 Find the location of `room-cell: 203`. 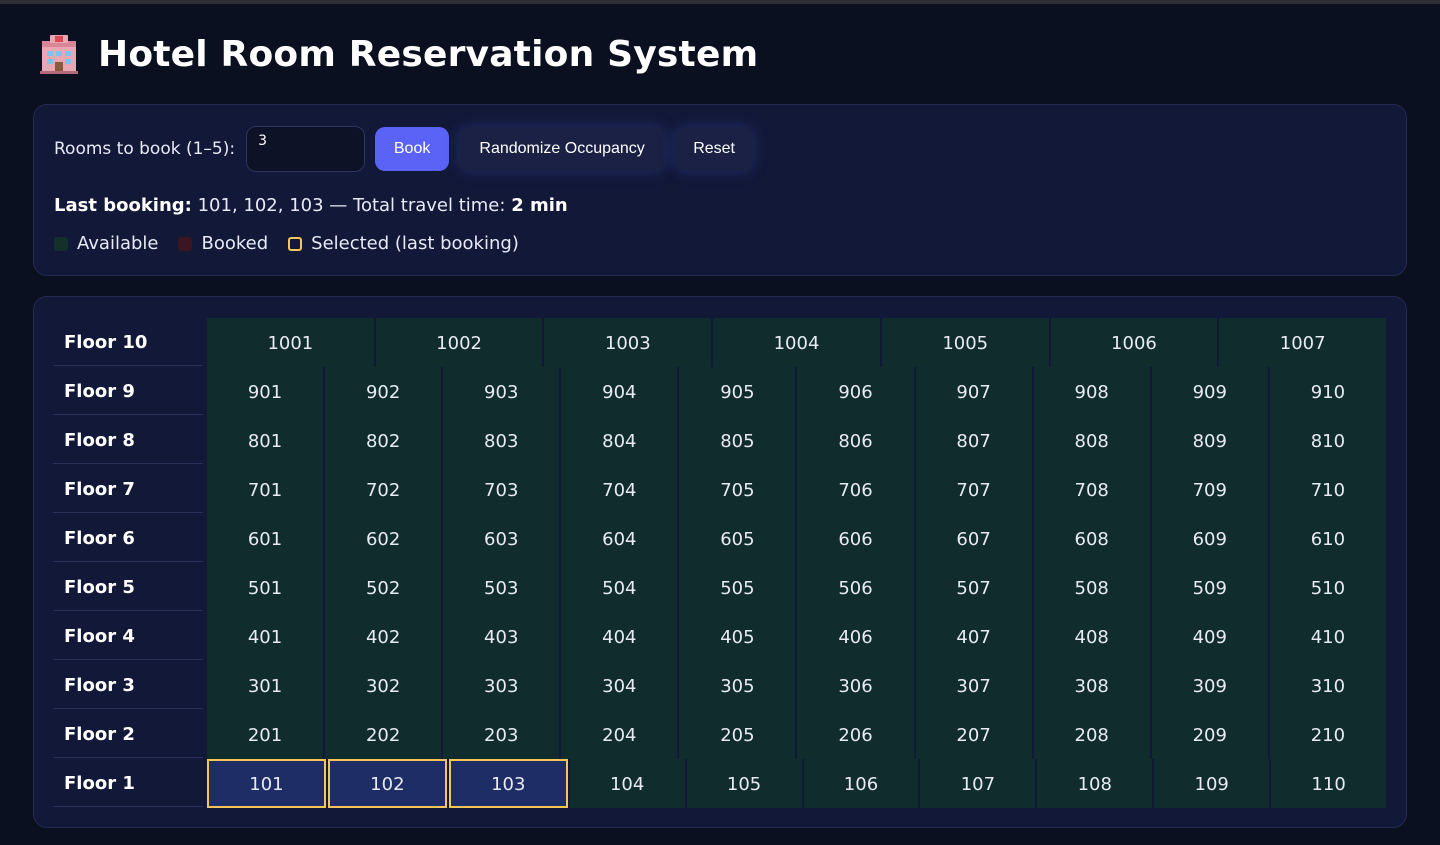

room-cell: 203 is located at coordinates (501, 734).